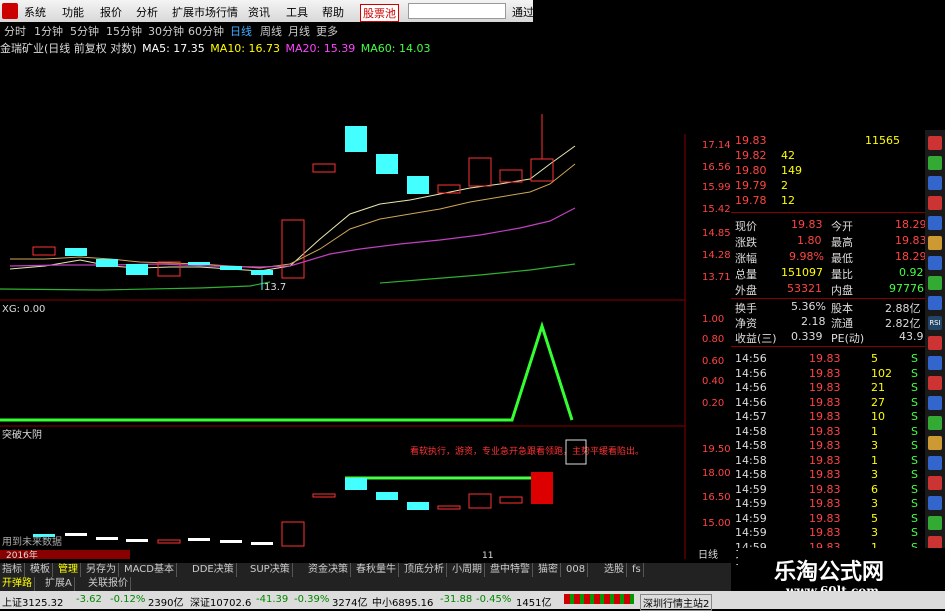  Describe the element at coordinates (32, 541) in the screenshot. I see `watermark-text: 用到未来数据` at that location.